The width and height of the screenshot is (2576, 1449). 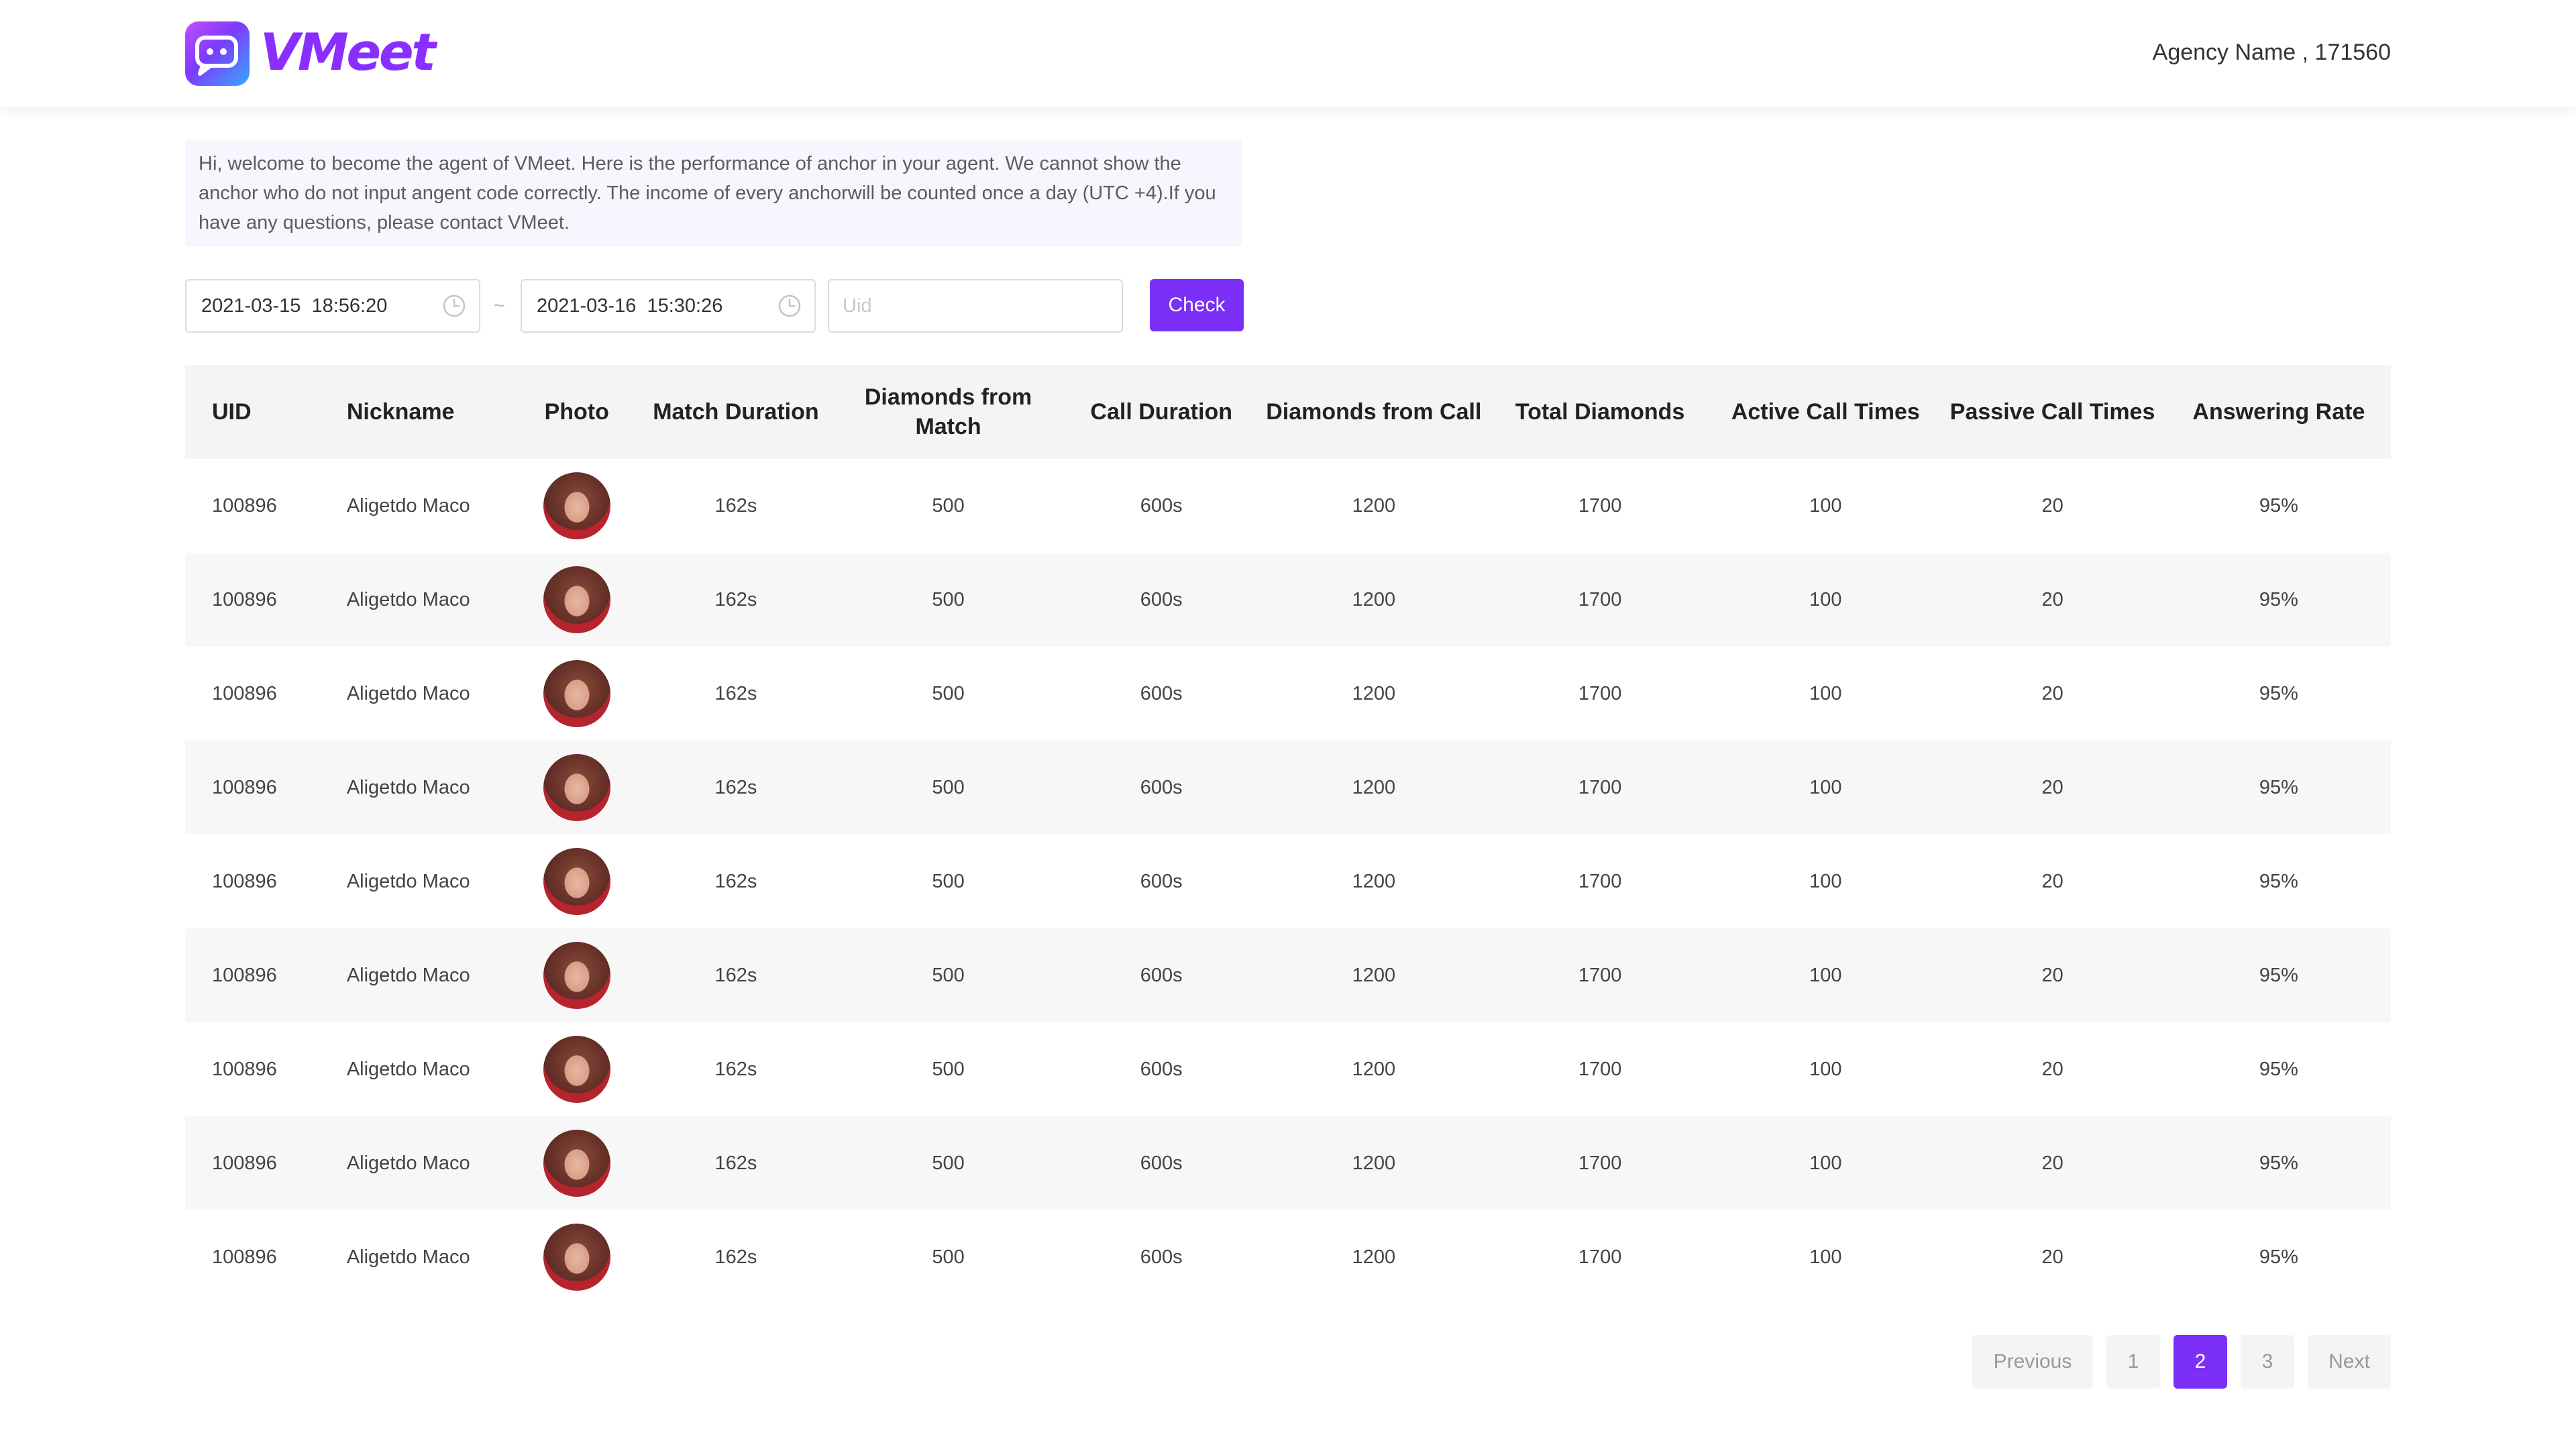 I want to click on column-header-answering-rate: Answering Rate, so click(x=2278, y=412).